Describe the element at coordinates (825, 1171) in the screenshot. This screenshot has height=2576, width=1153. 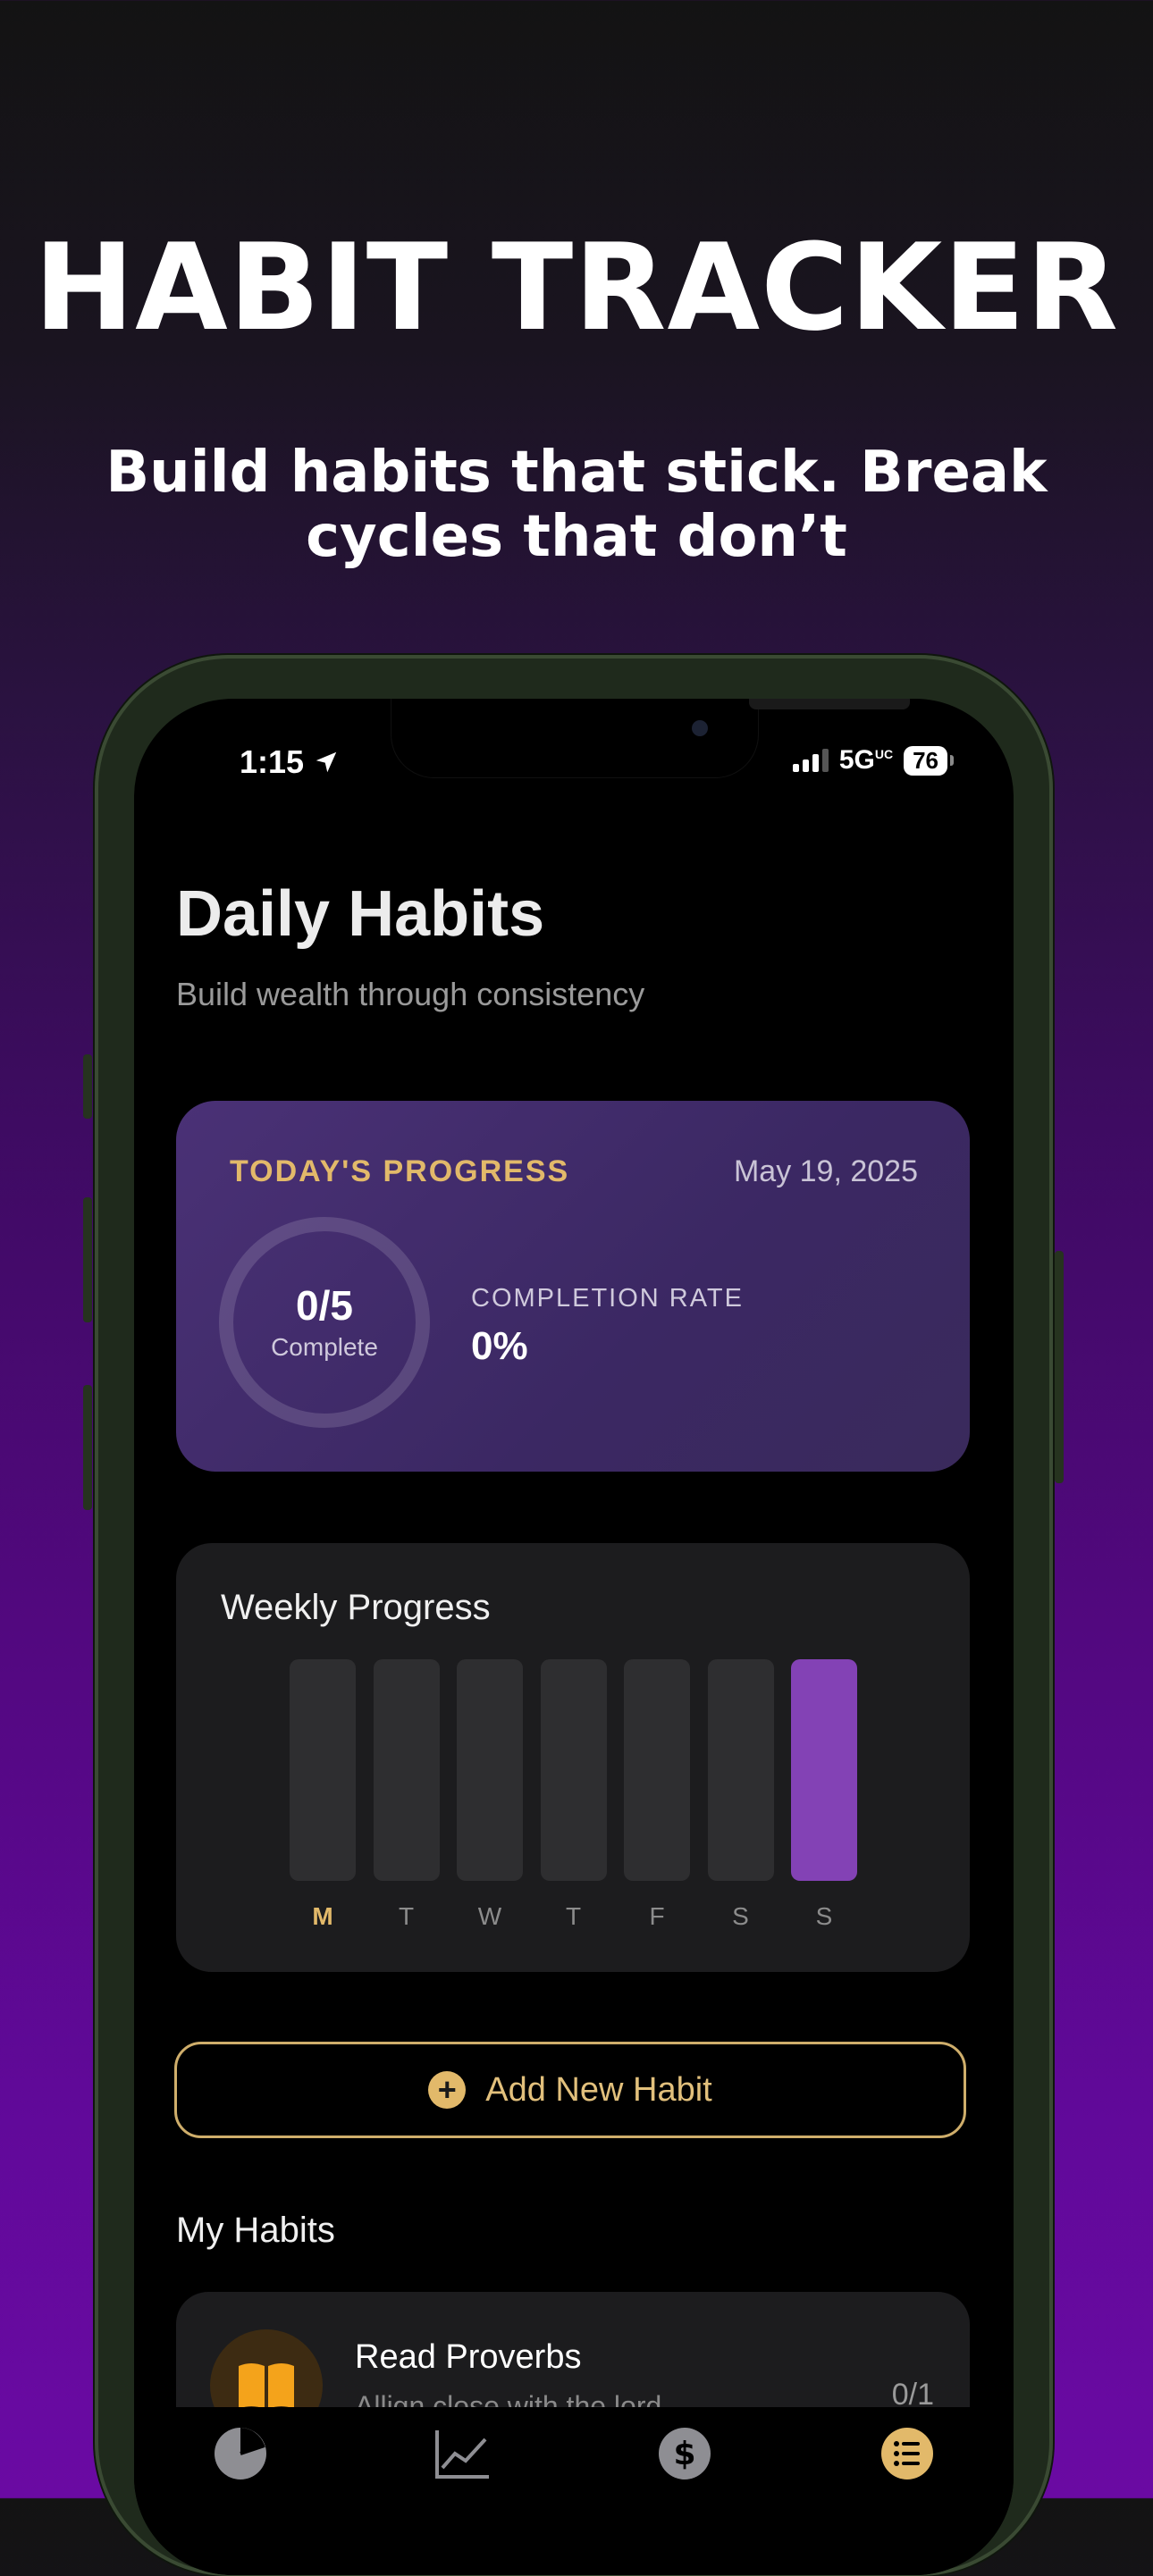
I see `progress-date: May 19, 2025` at that location.